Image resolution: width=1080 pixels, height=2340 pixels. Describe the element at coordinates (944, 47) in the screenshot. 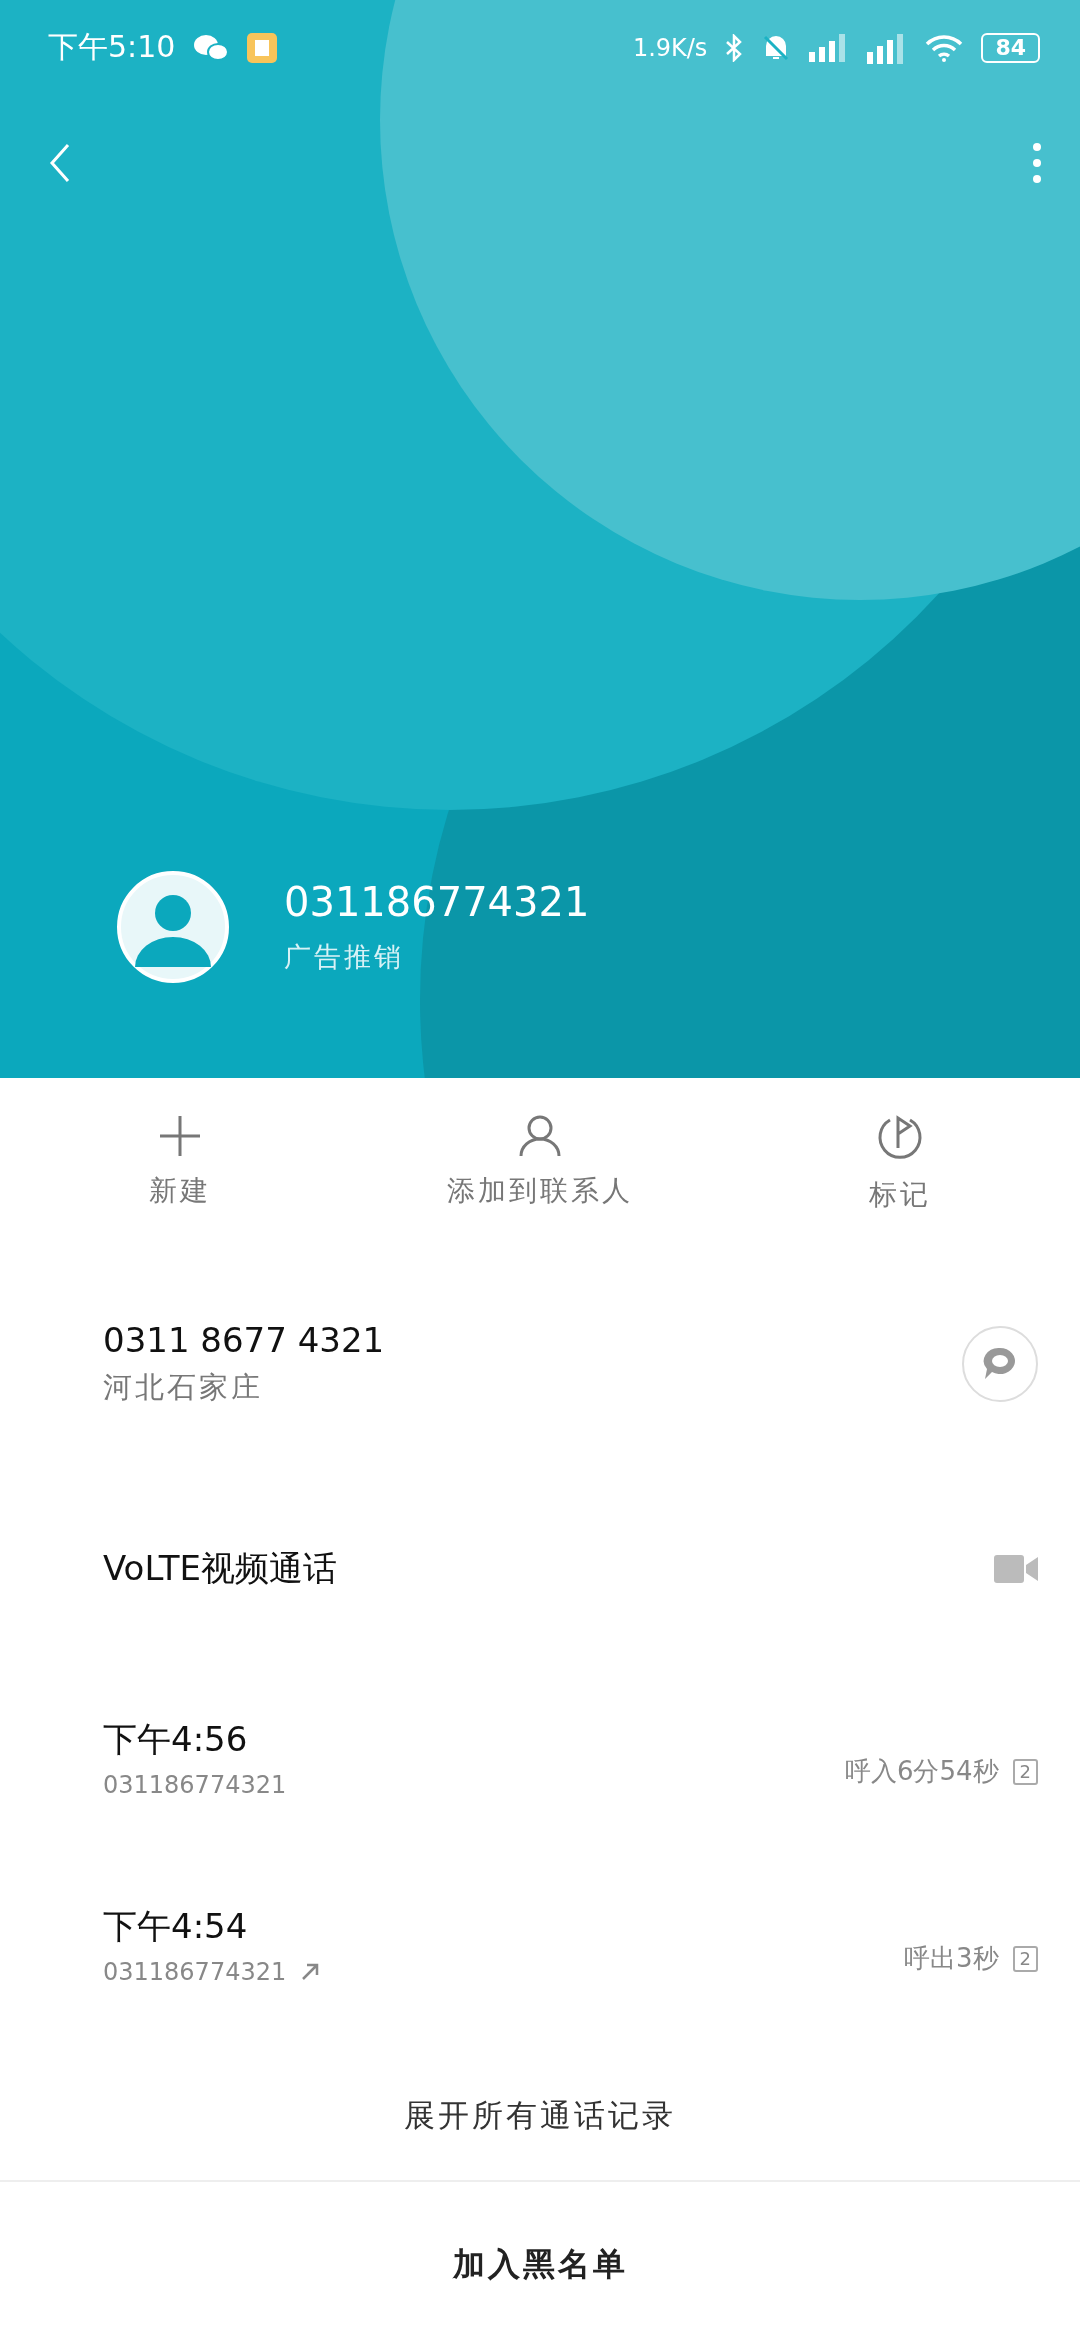

I see `wifi-icon` at that location.